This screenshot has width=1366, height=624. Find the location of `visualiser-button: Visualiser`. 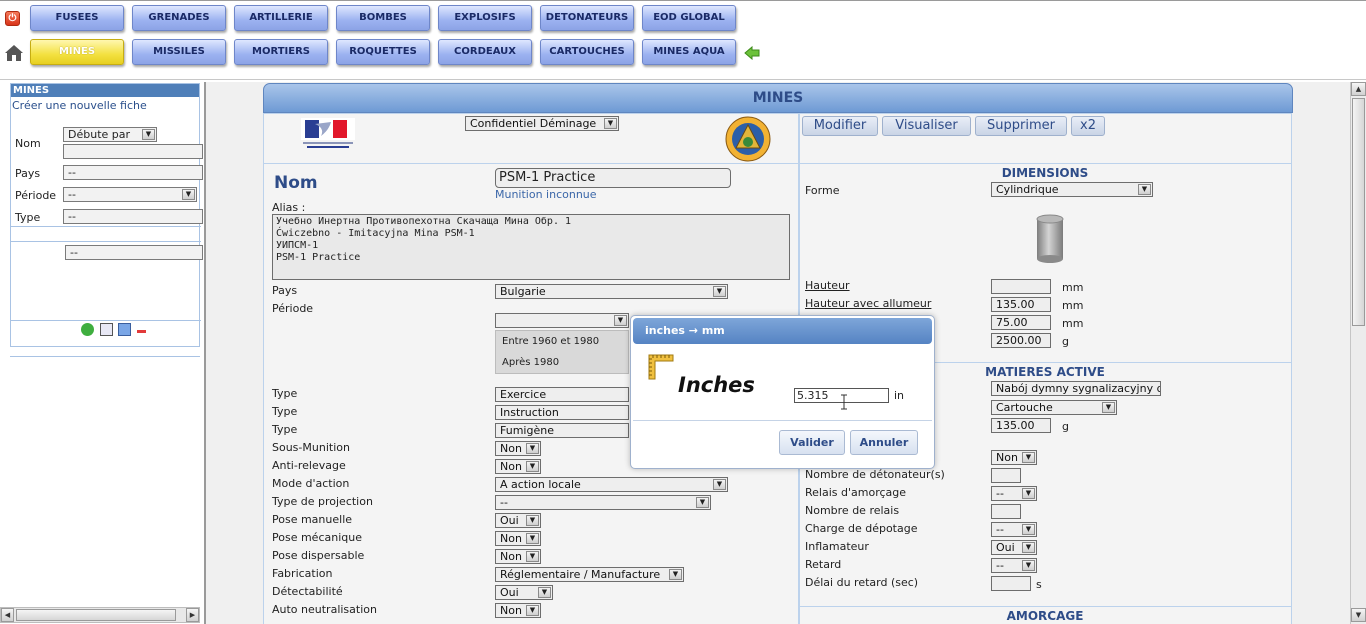

visualiser-button: Visualiser is located at coordinates (926, 126).